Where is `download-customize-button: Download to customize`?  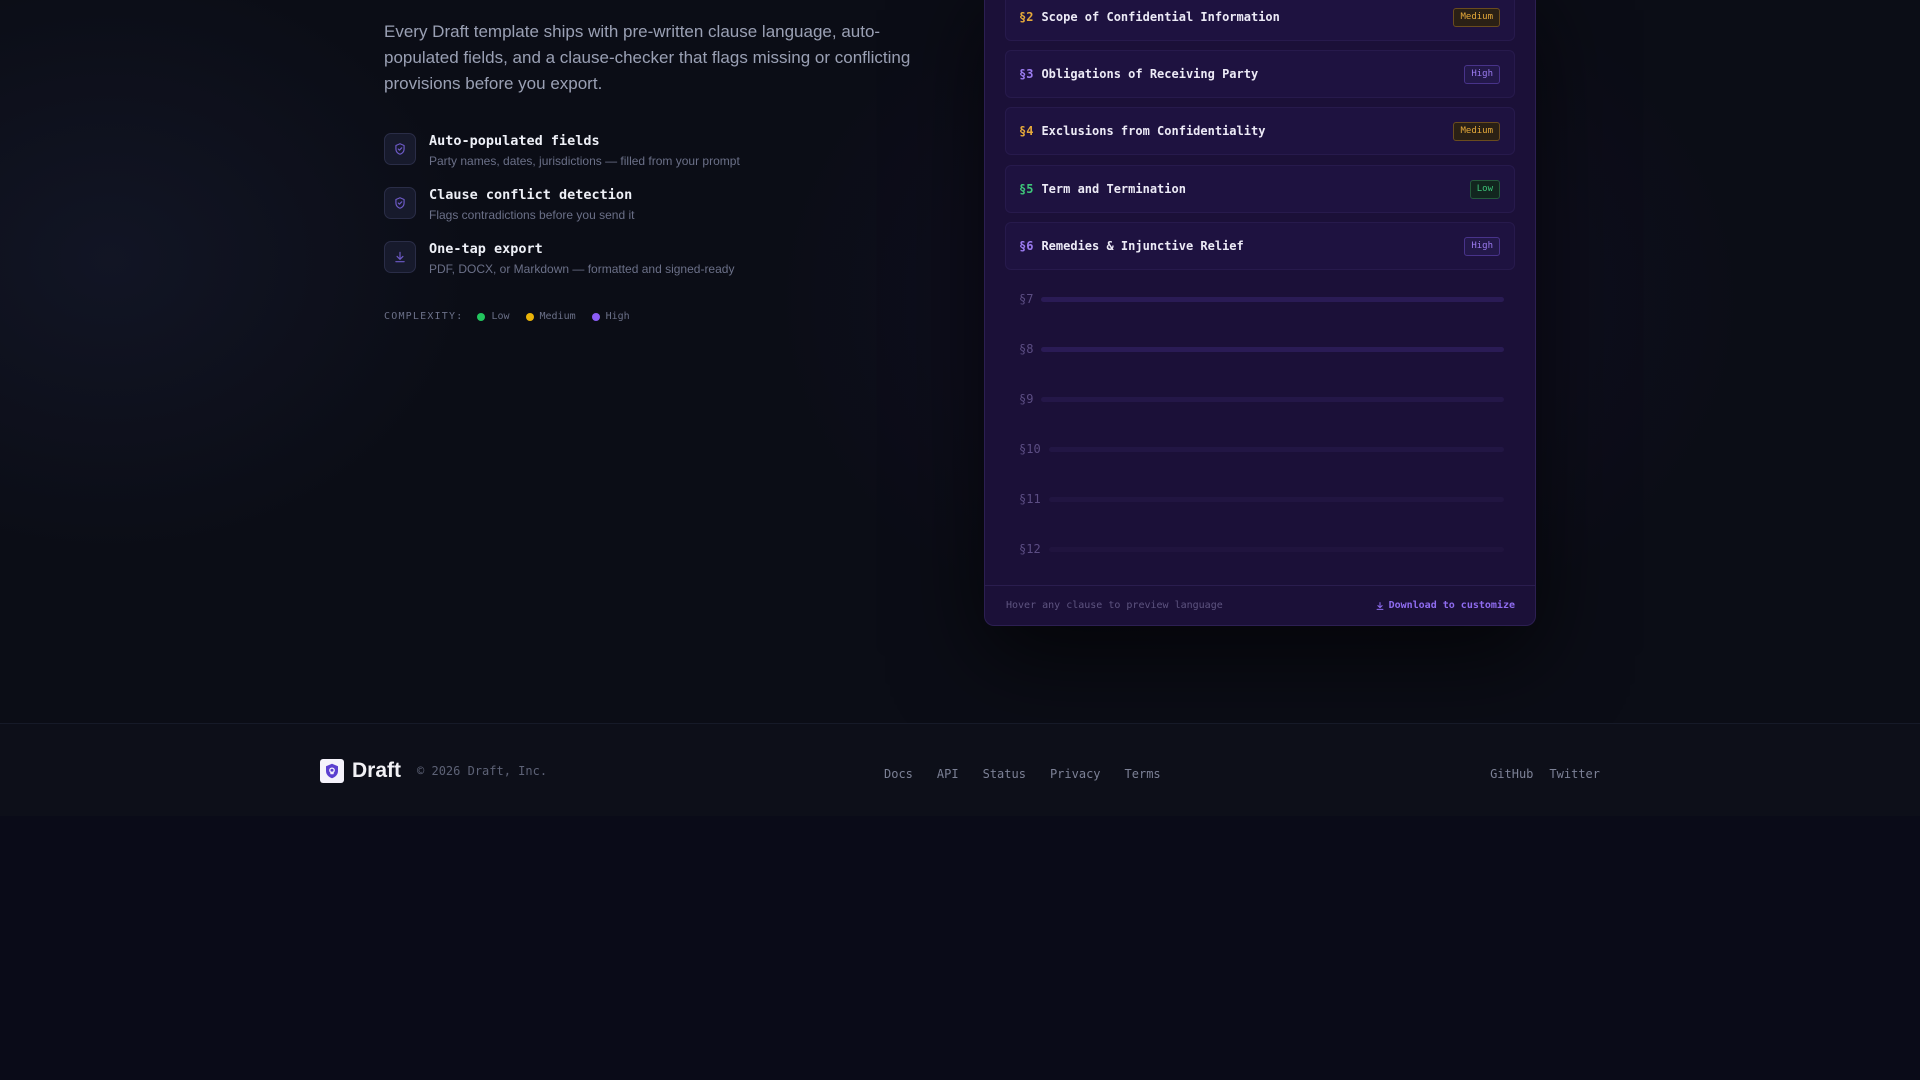 download-customize-button: Download to customize is located at coordinates (1445, 605).